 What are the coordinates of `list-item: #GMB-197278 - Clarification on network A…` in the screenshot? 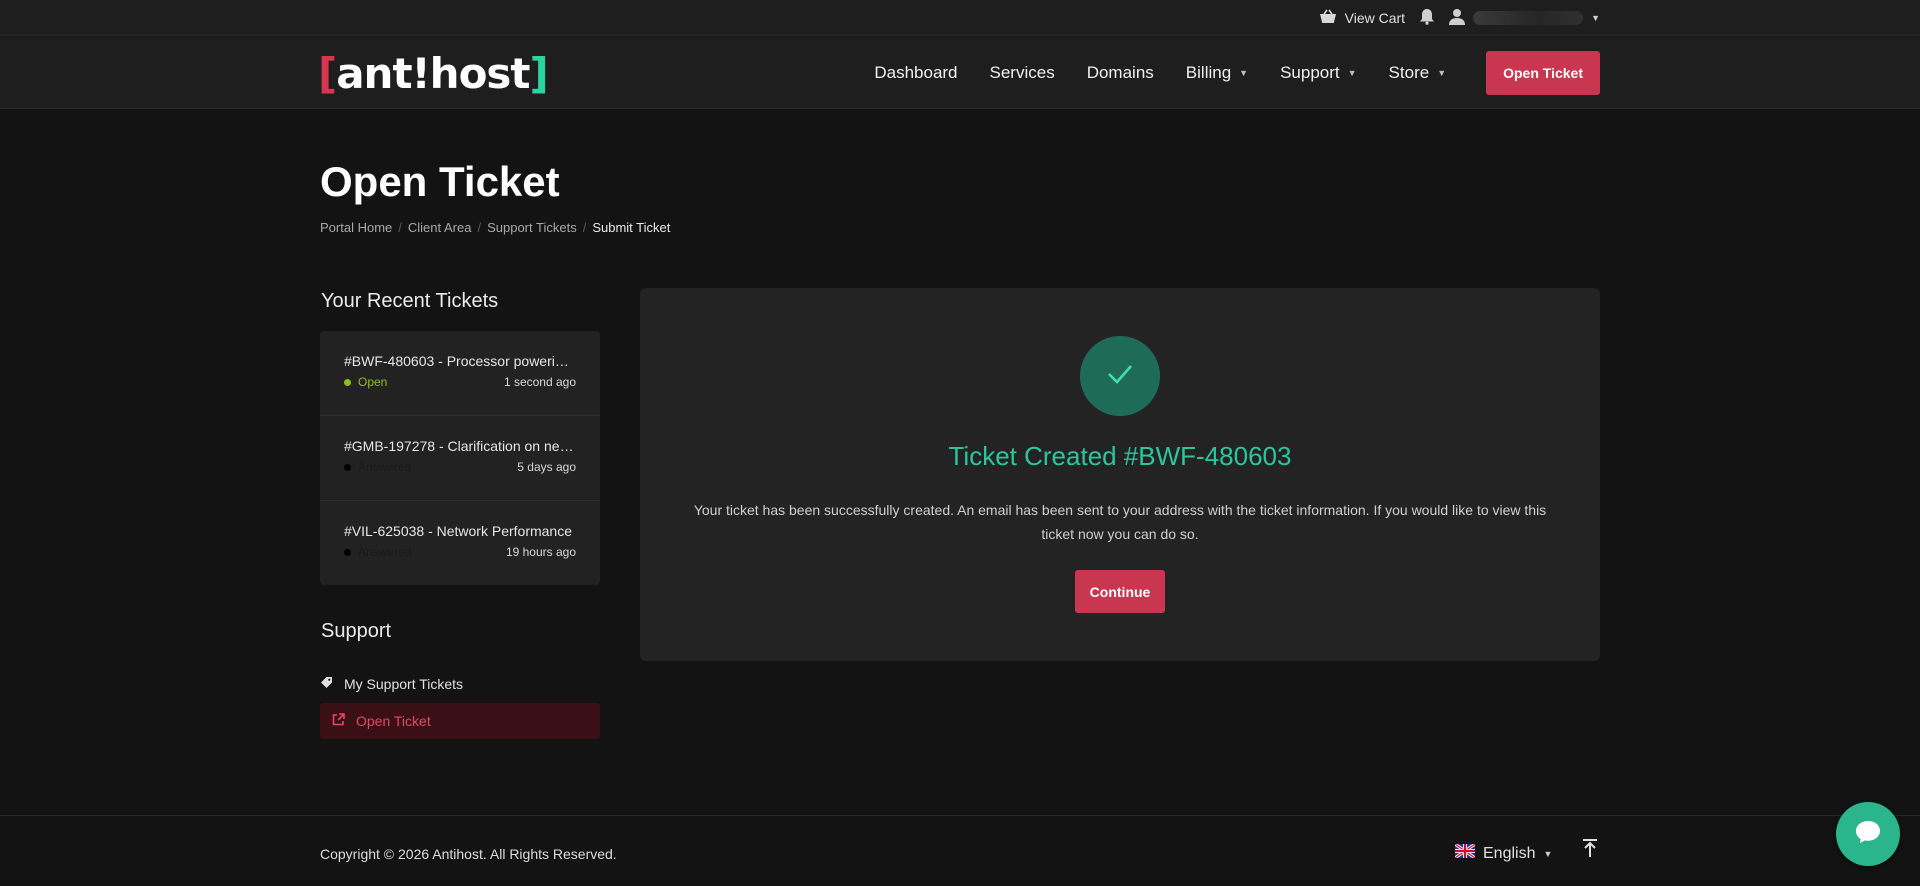 It's located at (460, 458).